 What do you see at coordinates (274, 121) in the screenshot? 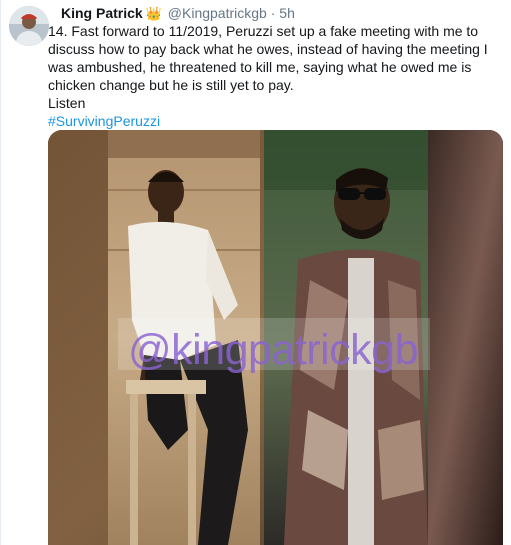
I see `hashtag-link: #SurvivingPeruzzi` at bounding box center [274, 121].